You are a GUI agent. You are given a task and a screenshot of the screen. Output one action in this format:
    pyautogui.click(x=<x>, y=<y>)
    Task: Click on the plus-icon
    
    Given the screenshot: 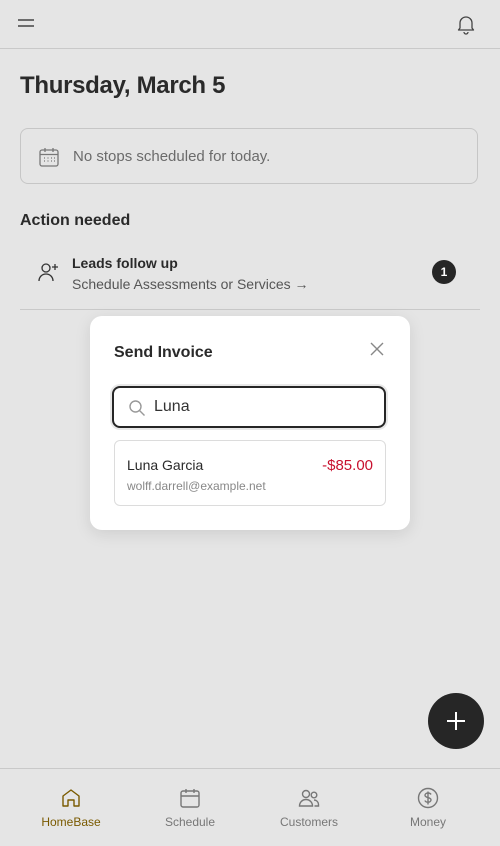 What is the action you would take?
    pyautogui.click(x=456, y=721)
    